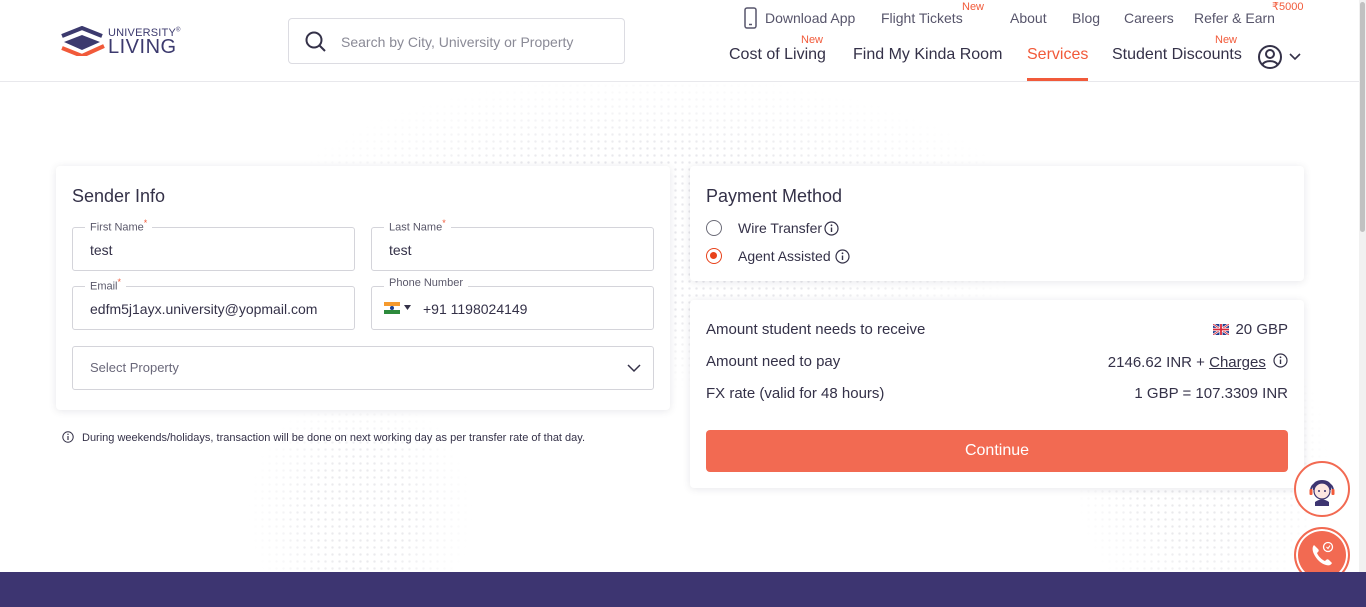 The height and width of the screenshot is (607, 1366). What do you see at coordinates (1058, 54) in the screenshot?
I see `nav-services-label: Services` at bounding box center [1058, 54].